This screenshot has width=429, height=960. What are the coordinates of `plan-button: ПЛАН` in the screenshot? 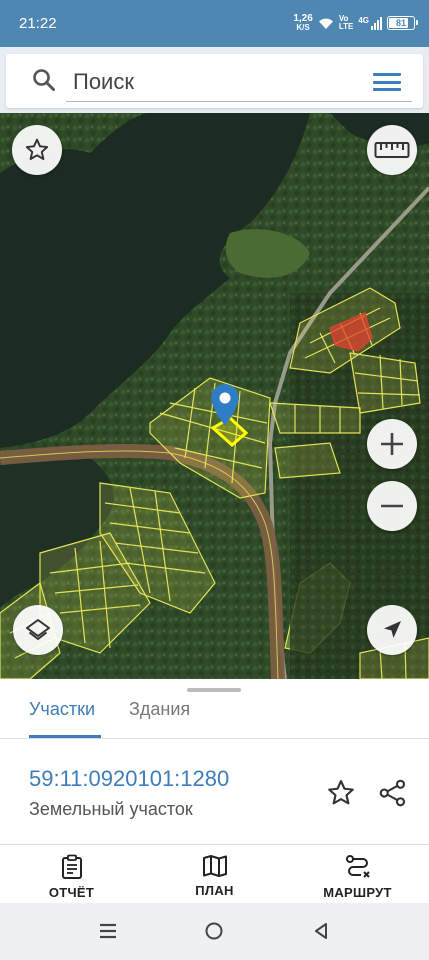 It's located at (214, 874).